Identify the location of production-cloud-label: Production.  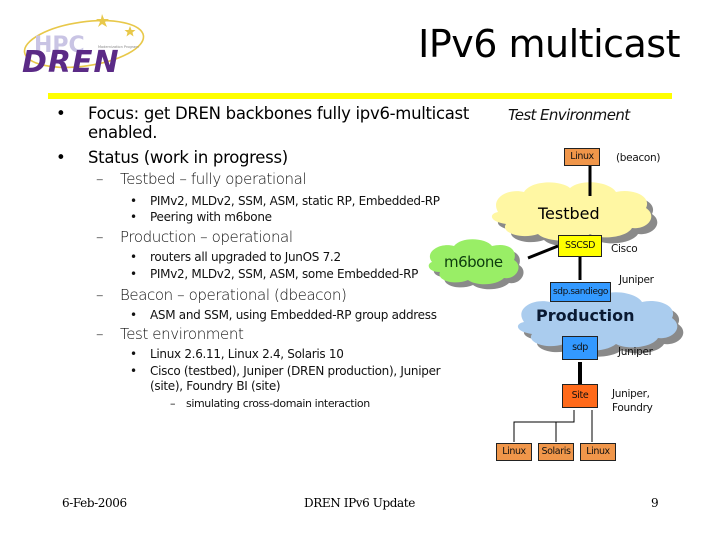
(585, 315).